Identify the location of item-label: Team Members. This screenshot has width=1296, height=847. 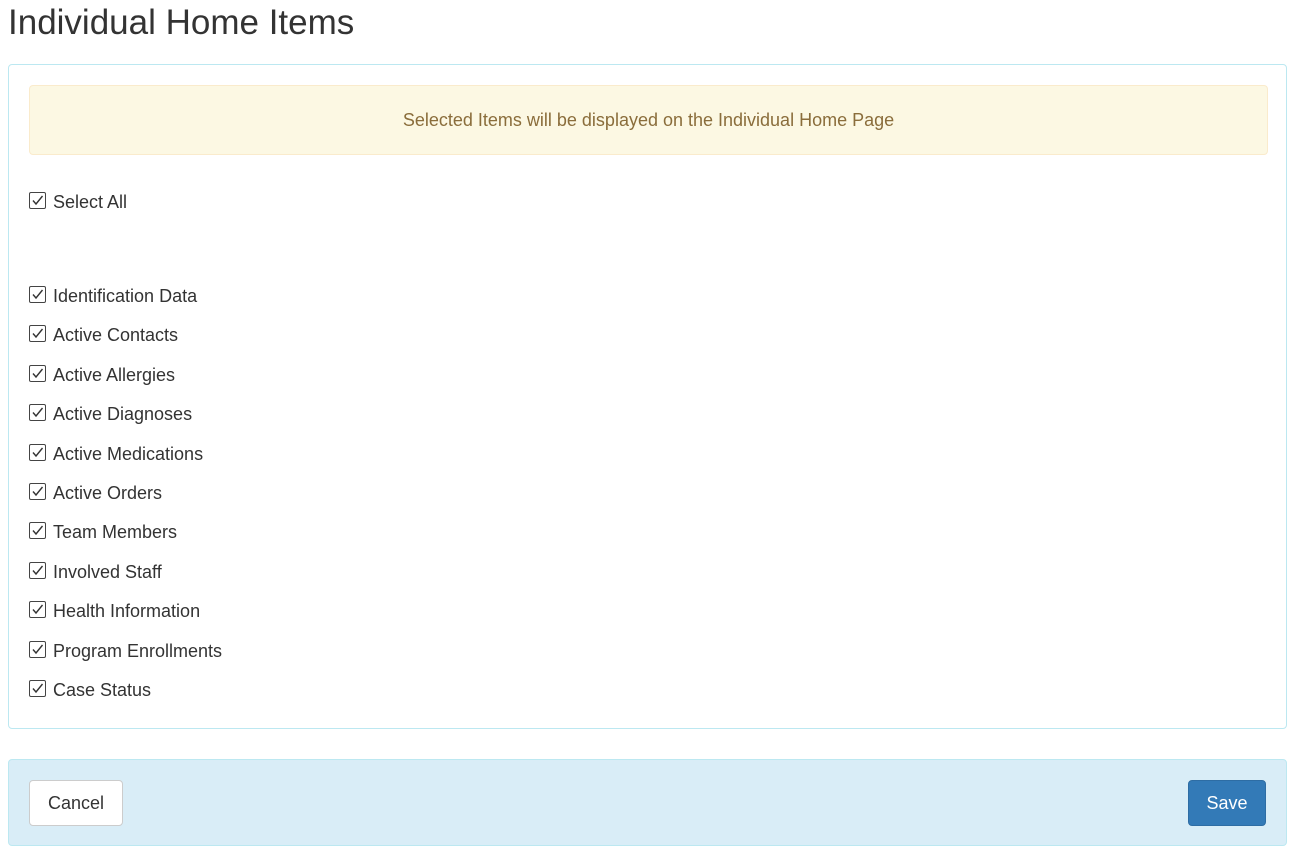
(115, 531).